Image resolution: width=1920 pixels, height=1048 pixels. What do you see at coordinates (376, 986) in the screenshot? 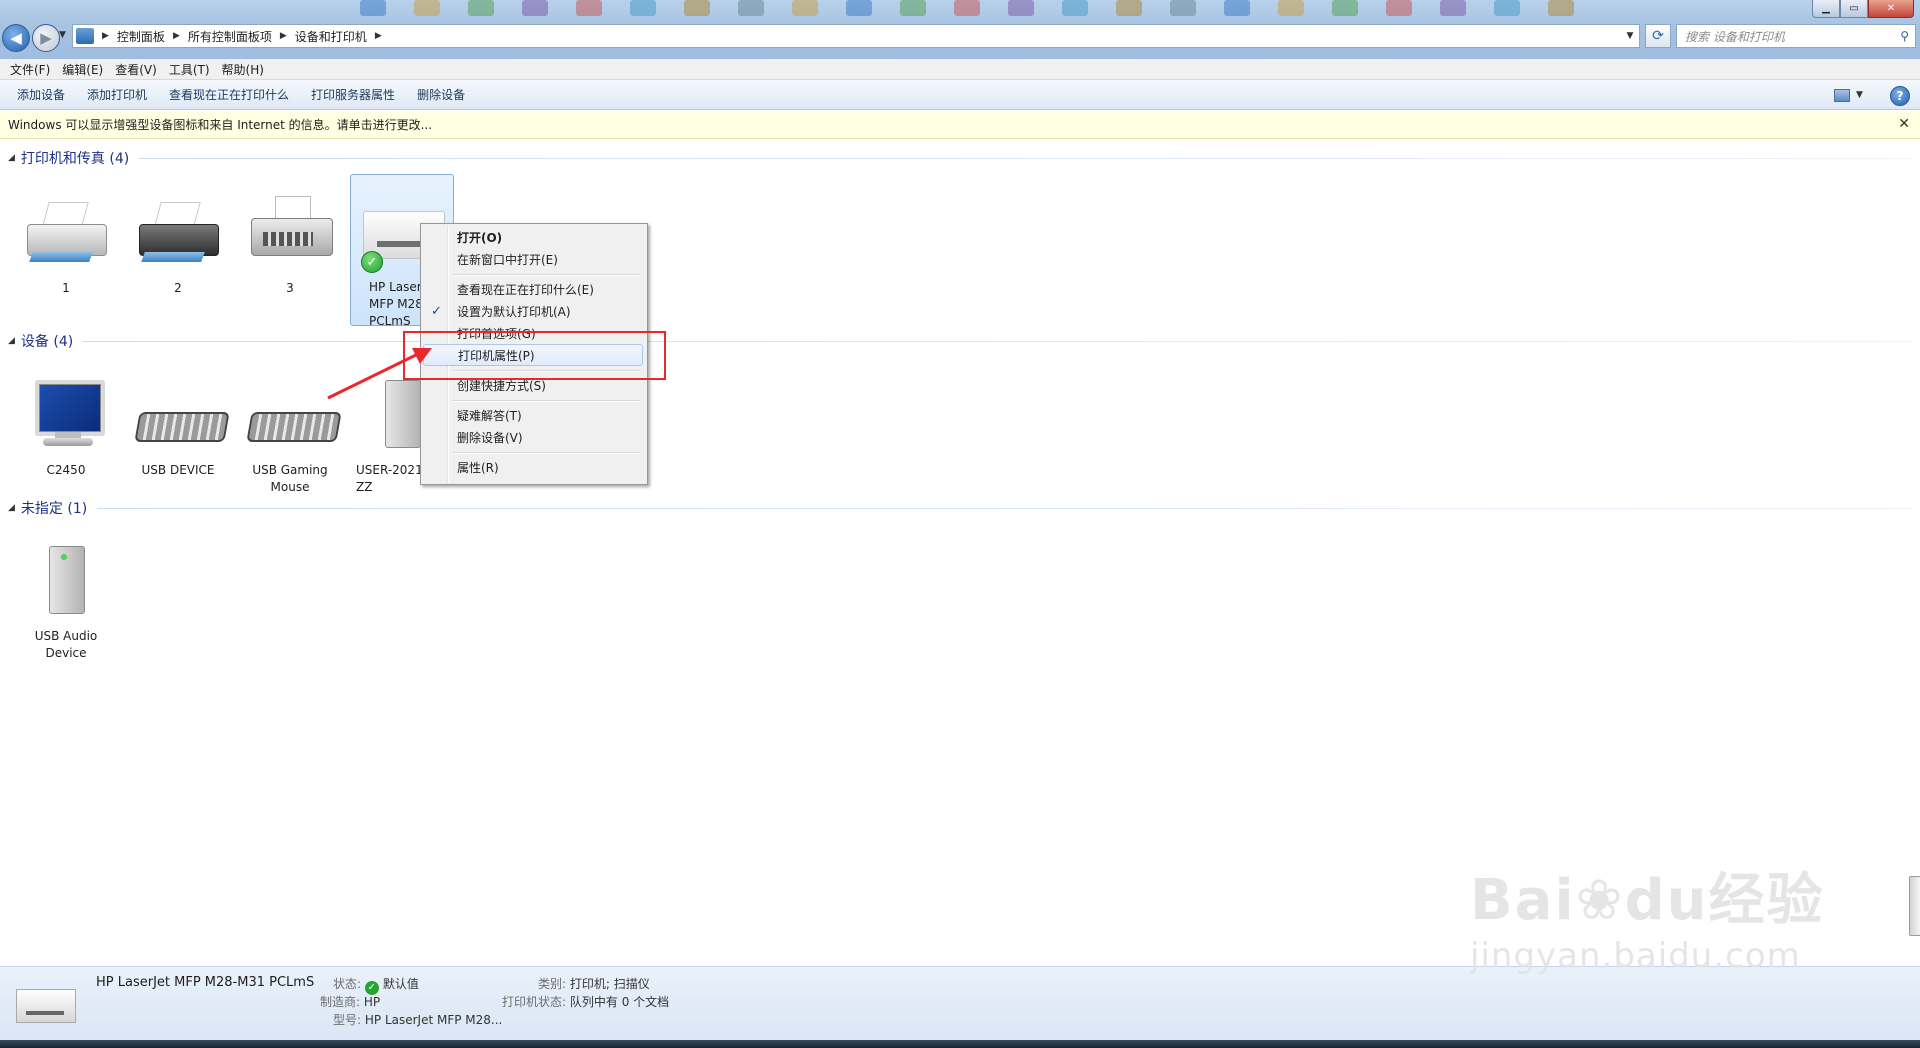
I see `details-status: 状态: ✓ 默认值` at bounding box center [376, 986].